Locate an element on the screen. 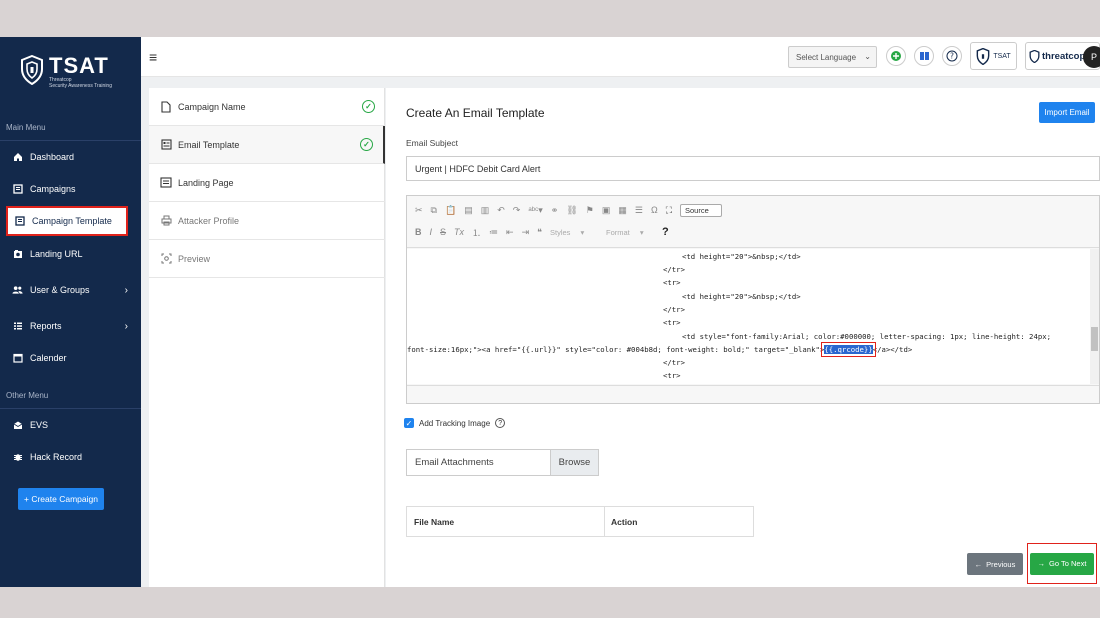 Image resolution: width=1100 pixels, height=618 pixels. bug-icon is located at coordinates (17, 457).